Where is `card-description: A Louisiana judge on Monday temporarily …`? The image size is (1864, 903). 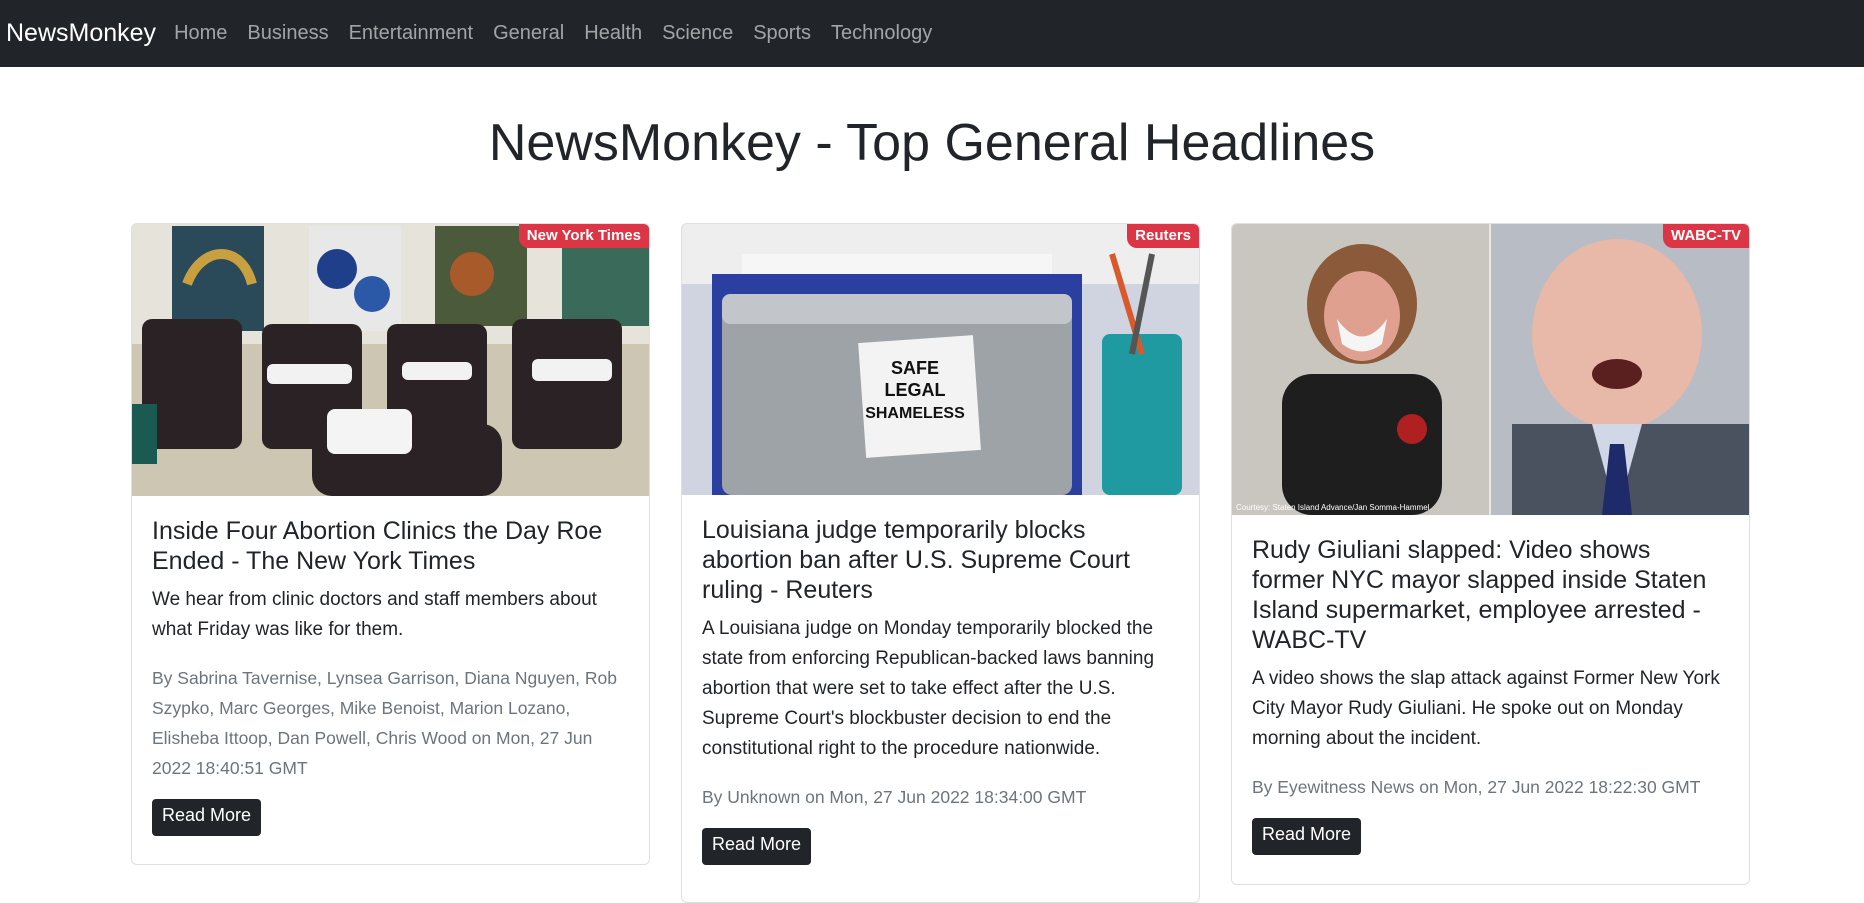
card-description: A Louisiana judge on Monday temporarily … is located at coordinates (928, 688).